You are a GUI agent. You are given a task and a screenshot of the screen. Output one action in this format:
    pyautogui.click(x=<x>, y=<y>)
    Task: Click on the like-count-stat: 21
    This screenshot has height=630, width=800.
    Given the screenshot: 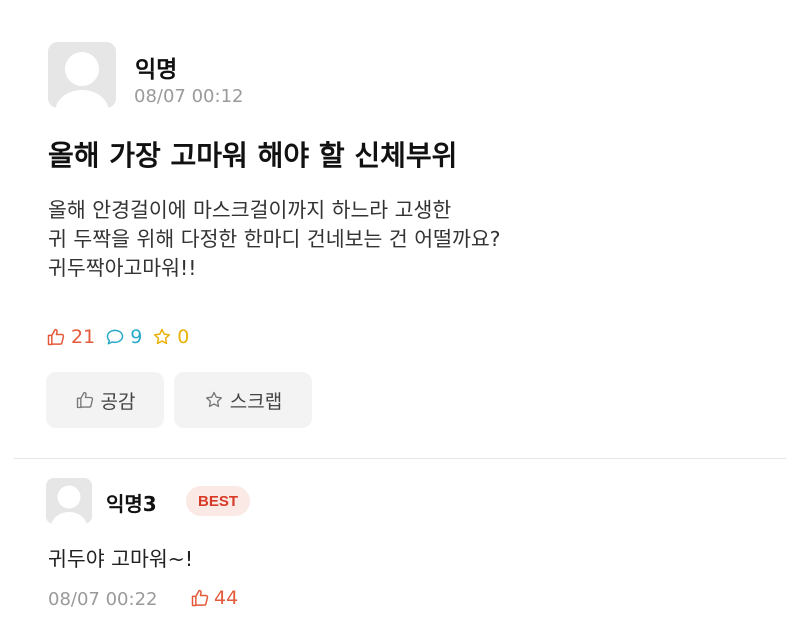 What is the action you would take?
    pyautogui.click(x=70, y=337)
    